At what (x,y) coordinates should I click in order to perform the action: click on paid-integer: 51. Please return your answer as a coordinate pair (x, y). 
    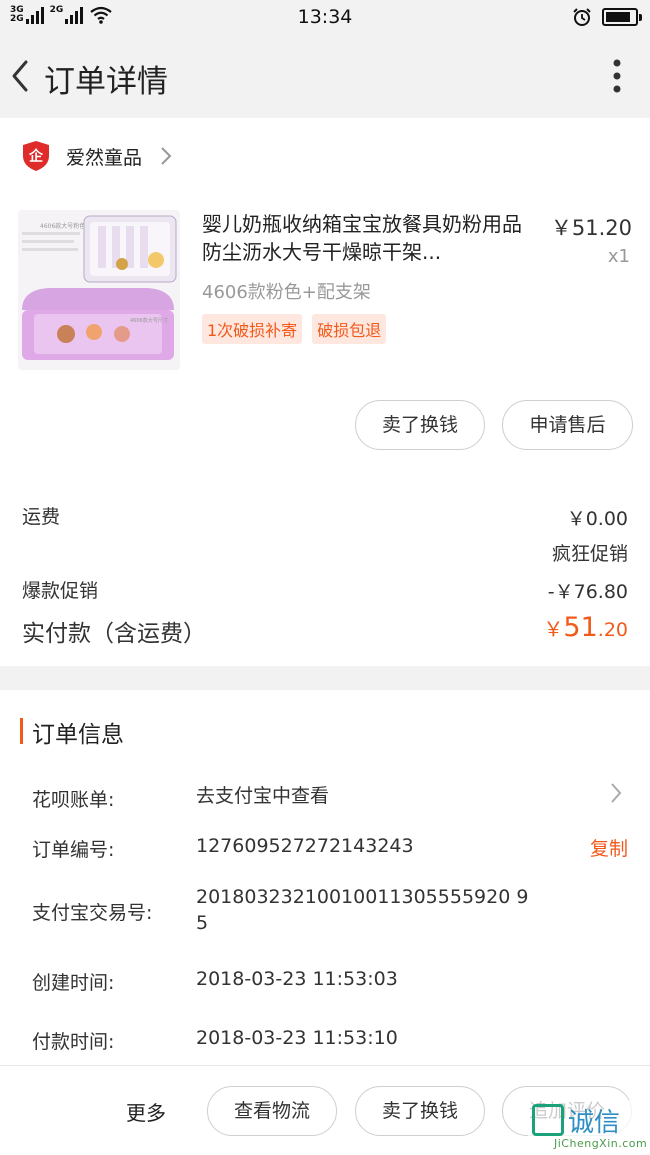
    Looking at the image, I should click on (580, 627).